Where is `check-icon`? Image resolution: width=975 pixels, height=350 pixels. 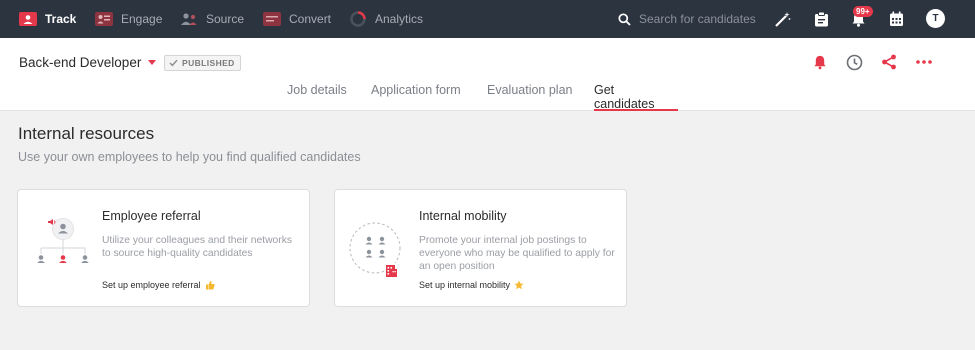
check-icon is located at coordinates (173, 63).